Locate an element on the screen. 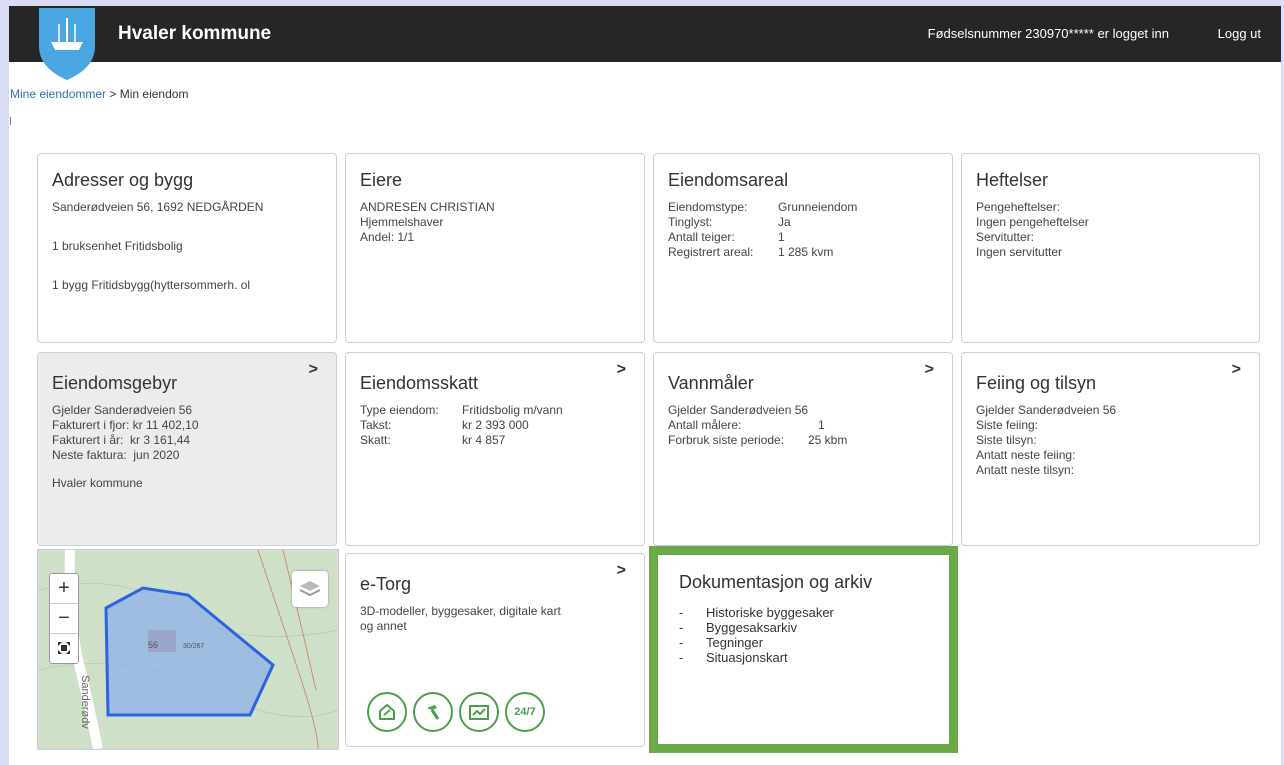  kv-value: 25 kbm is located at coordinates (828, 440).